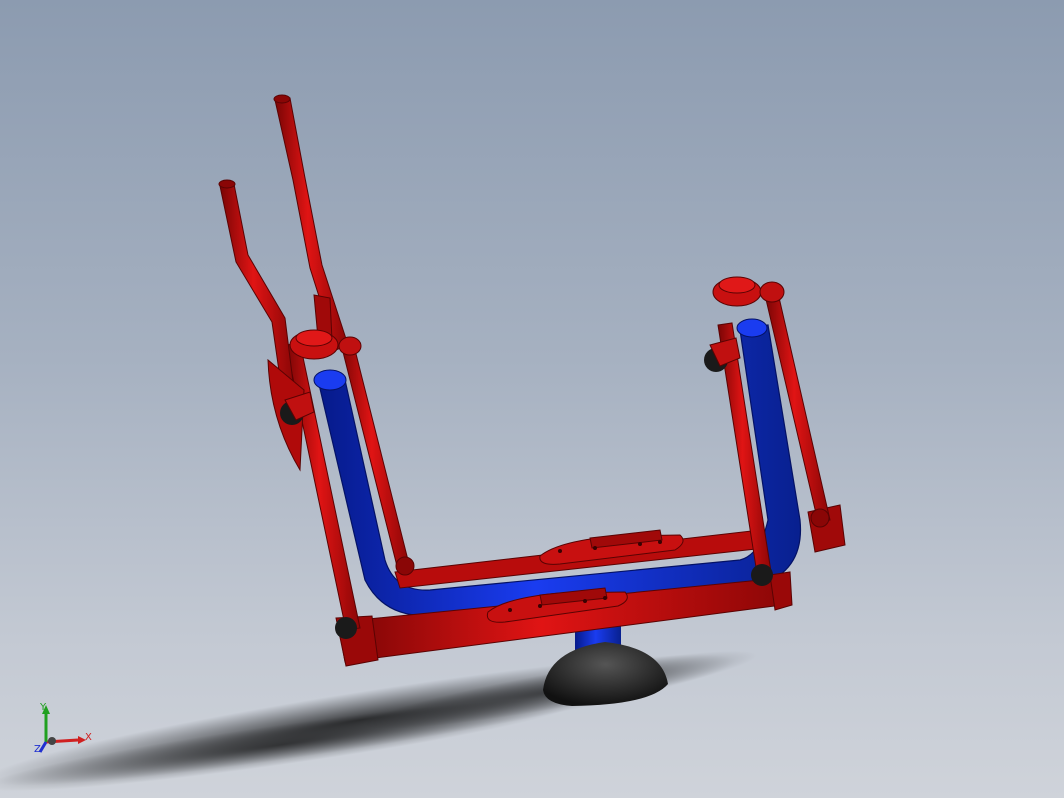 The image size is (1064, 798). What do you see at coordinates (43, 747) in the screenshot?
I see `z-axis-line` at bounding box center [43, 747].